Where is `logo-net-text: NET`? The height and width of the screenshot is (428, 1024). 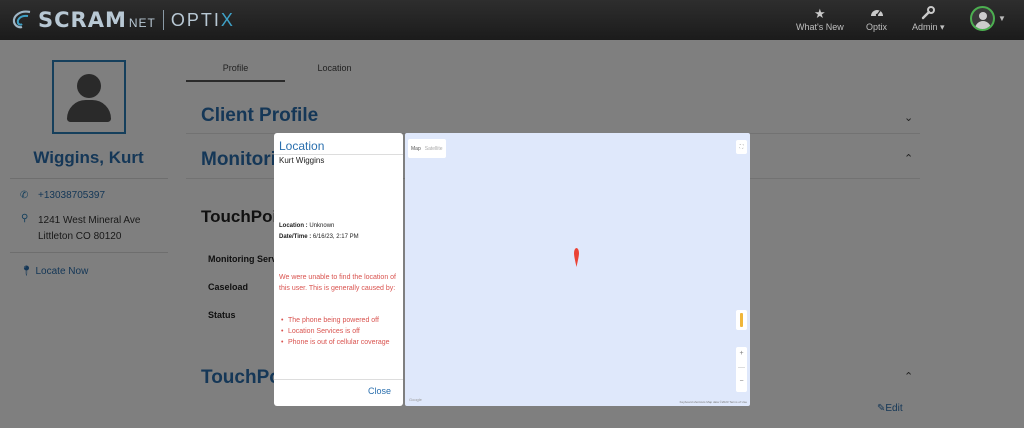 logo-net-text: NET is located at coordinates (142, 23).